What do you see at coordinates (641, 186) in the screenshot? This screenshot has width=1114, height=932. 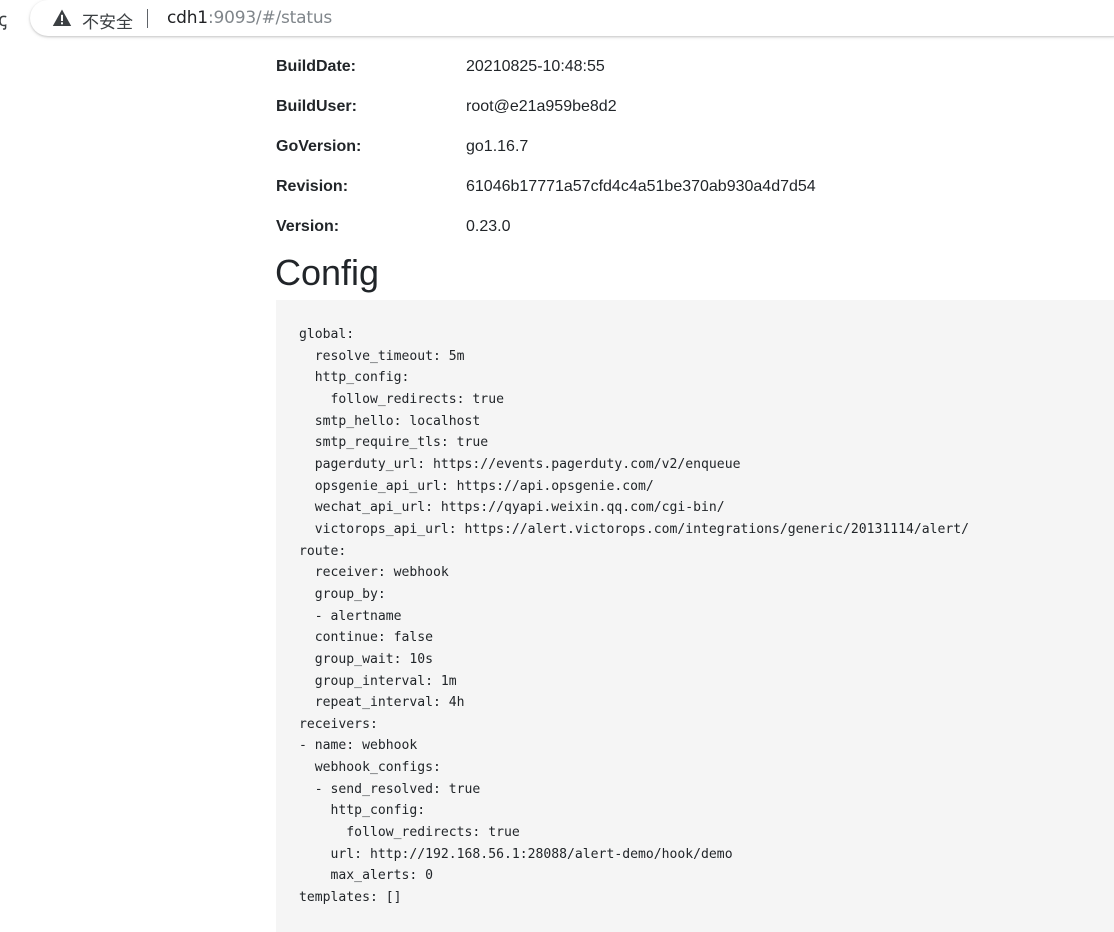 I see `build-info-value: 61046b17771a57cfd4c4a51be370ab930a4d7d54` at bounding box center [641, 186].